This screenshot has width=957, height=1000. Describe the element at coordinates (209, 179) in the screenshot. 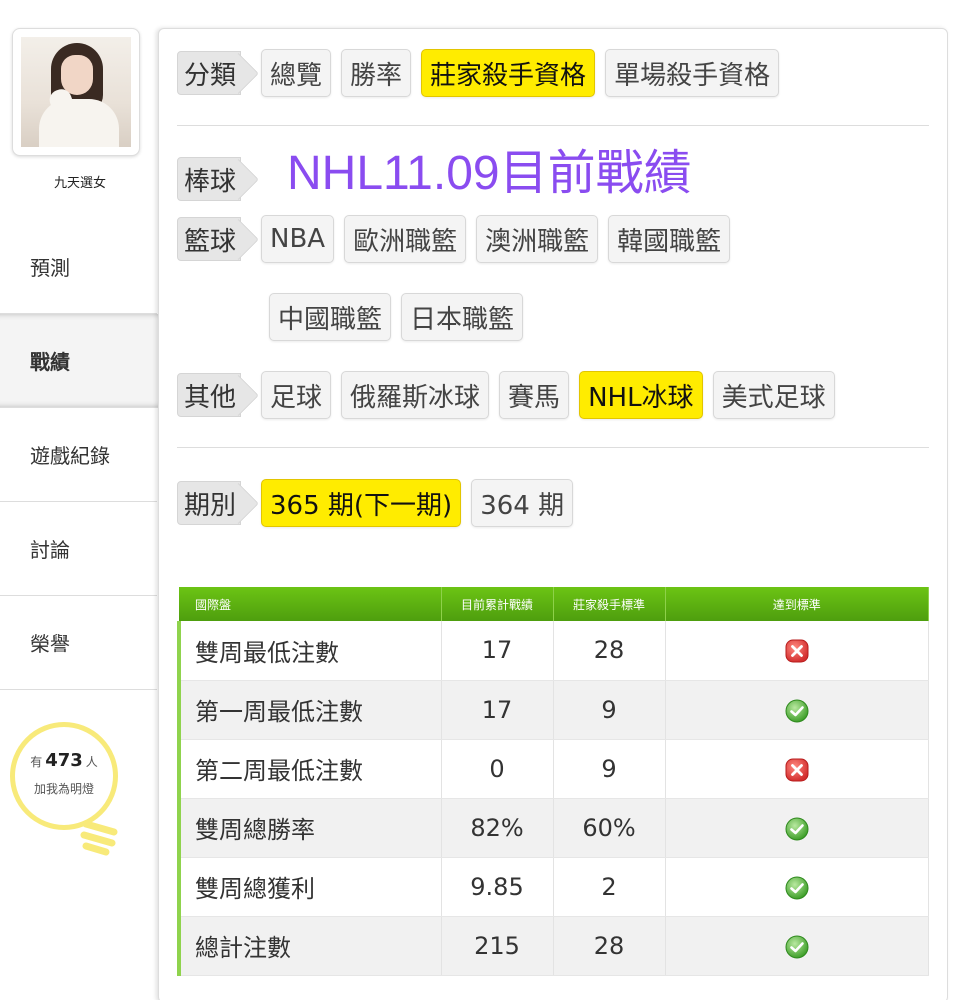

I see `baseball-label: 棒球` at that location.